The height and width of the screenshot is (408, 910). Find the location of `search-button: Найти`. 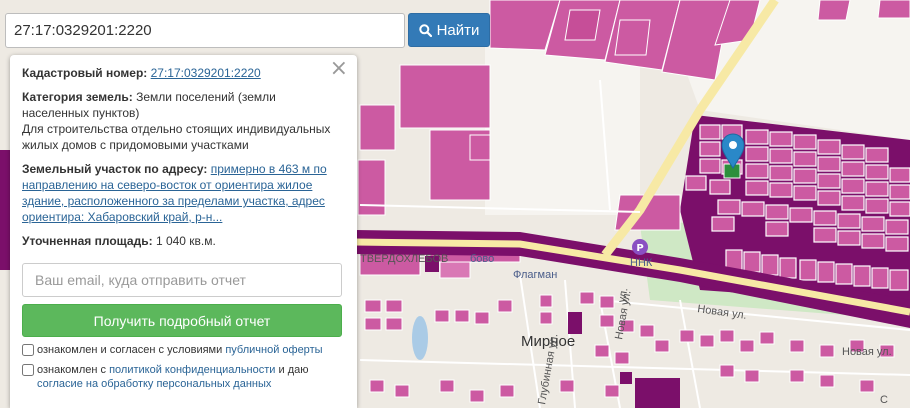

search-button: Найти is located at coordinates (449, 30).